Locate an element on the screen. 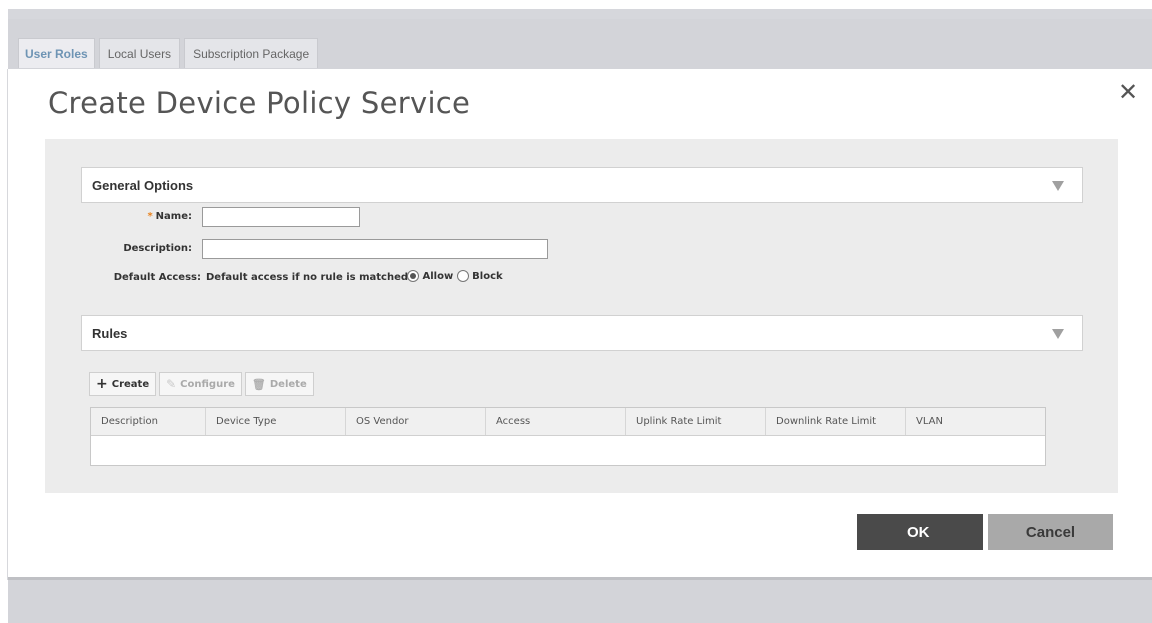 The image size is (1152, 623). create-button: + Create is located at coordinates (123, 384).